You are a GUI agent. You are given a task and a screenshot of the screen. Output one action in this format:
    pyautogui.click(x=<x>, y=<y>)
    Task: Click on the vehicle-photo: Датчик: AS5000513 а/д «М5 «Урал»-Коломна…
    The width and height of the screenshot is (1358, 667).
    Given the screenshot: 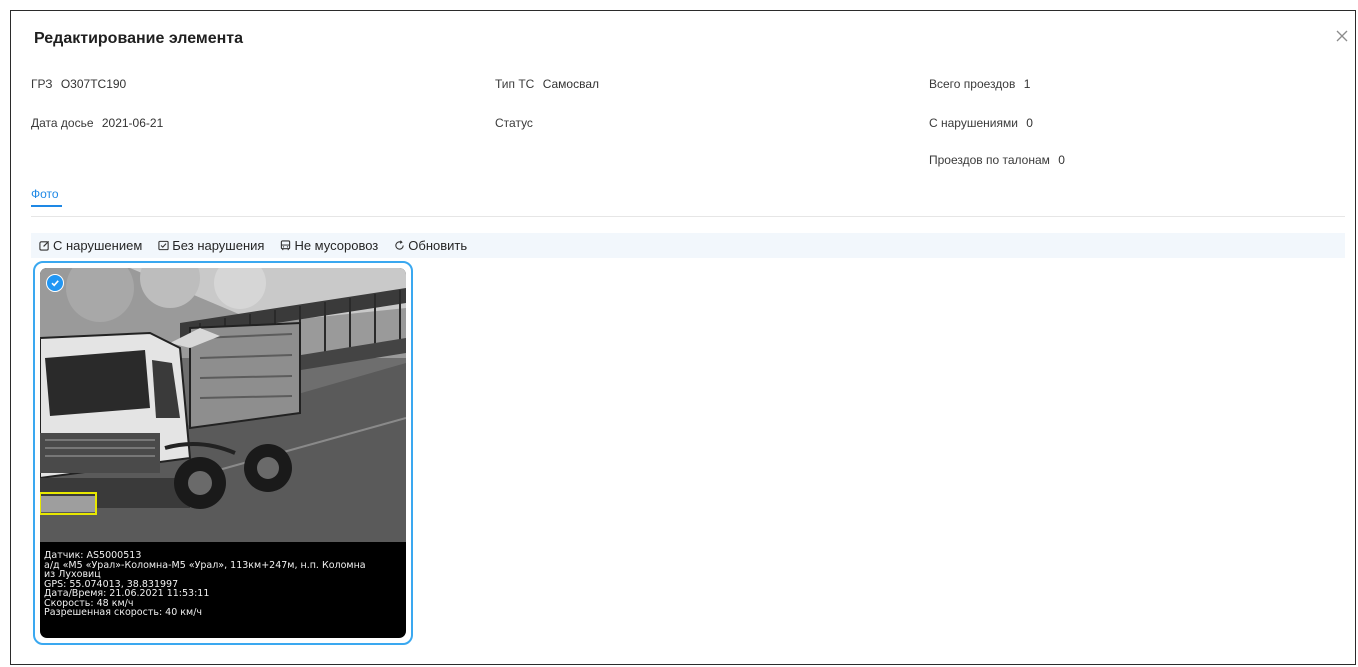 What is the action you would take?
    pyautogui.click(x=223, y=453)
    